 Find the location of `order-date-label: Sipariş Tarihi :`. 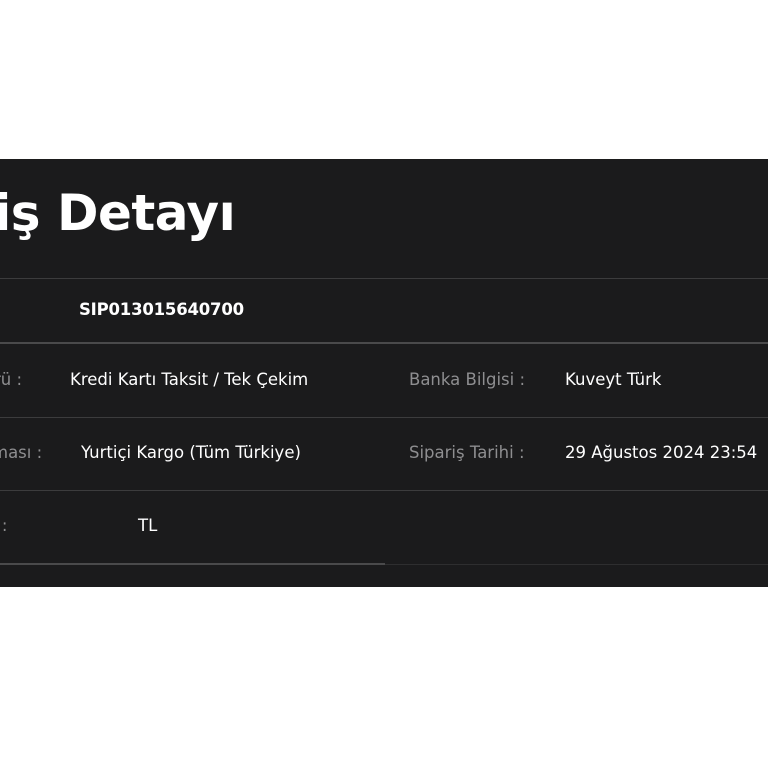

order-date-label: Sipariş Tarihi : is located at coordinates (467, 452).